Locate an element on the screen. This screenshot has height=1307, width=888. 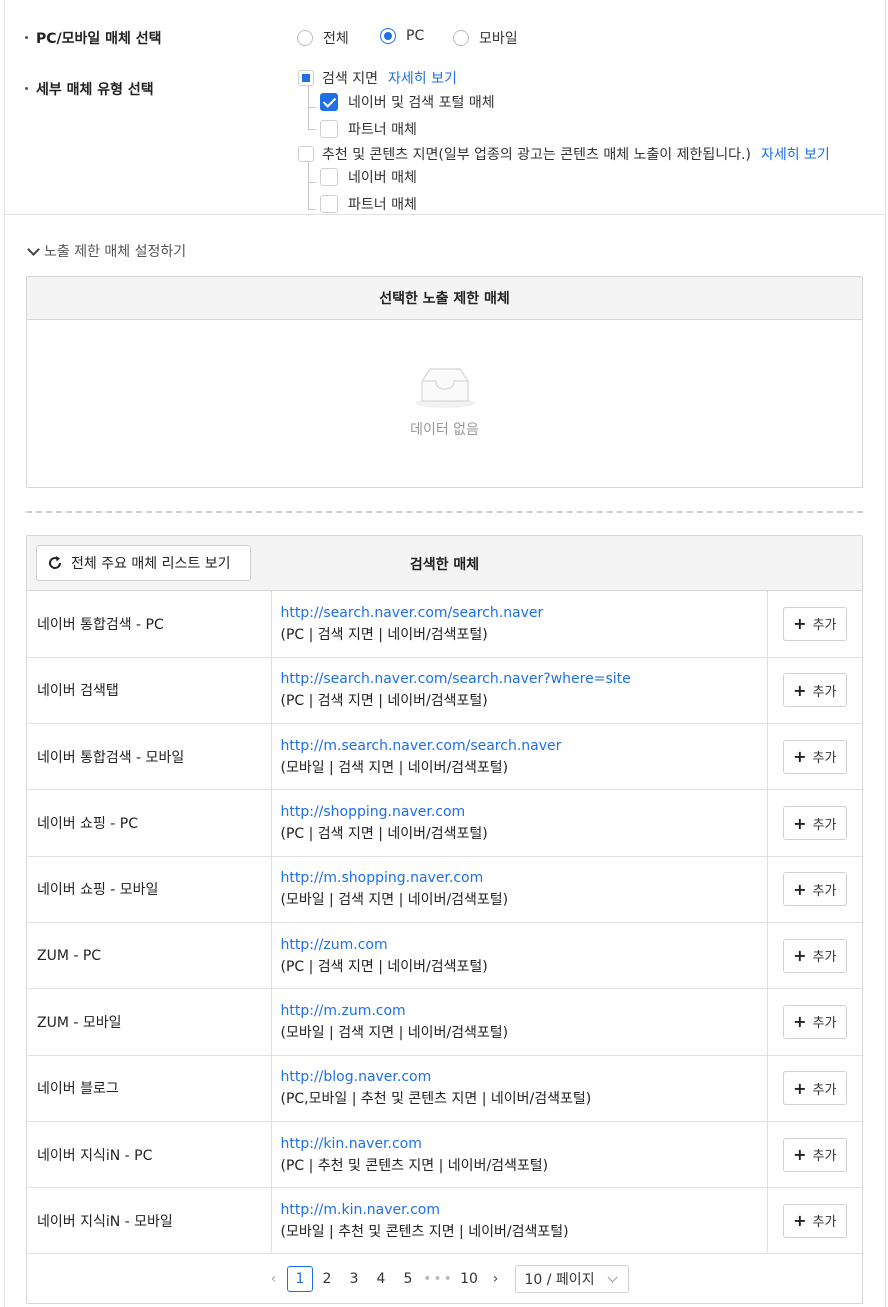
radio-all: 전체 is located at coordinates (323, 38).